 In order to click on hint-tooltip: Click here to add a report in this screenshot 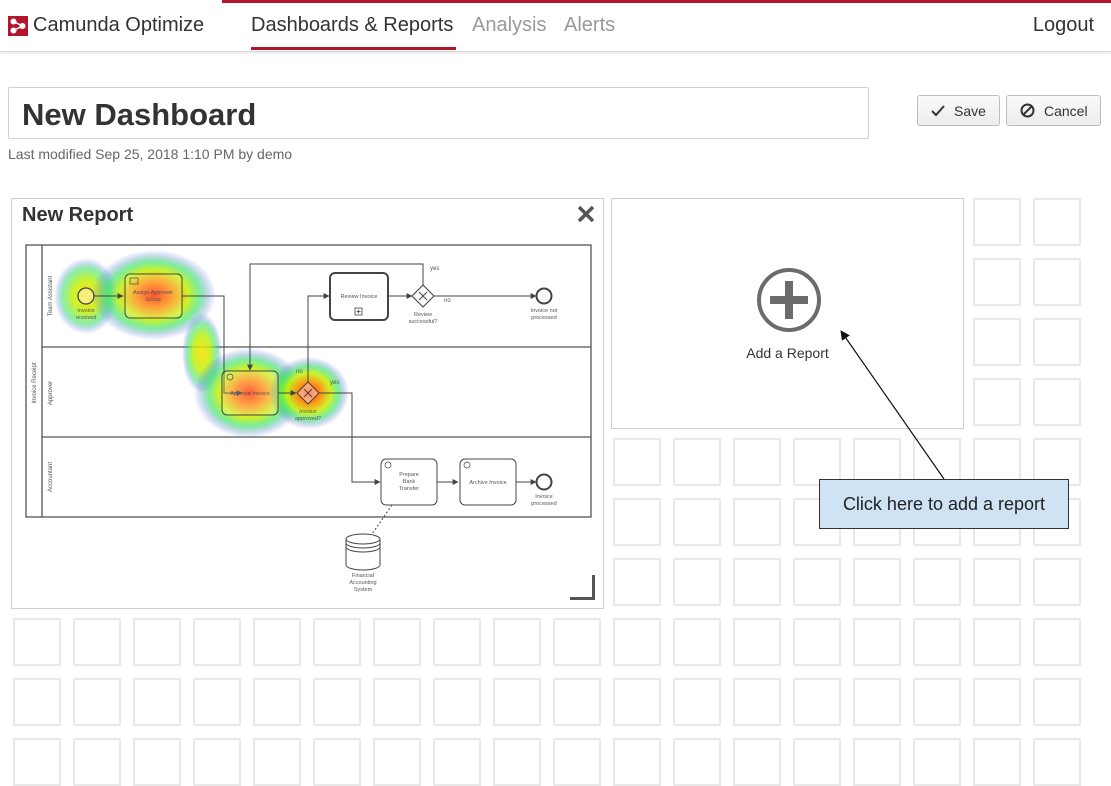, I will do `click(944, 504)`.